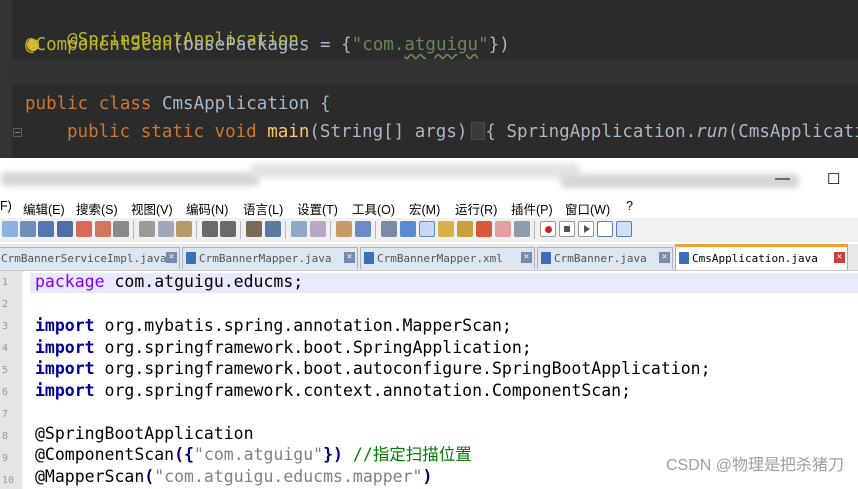 The width and height of the screenshot is (858, 489). I want to click on editor-gutter, so click(6, 81).